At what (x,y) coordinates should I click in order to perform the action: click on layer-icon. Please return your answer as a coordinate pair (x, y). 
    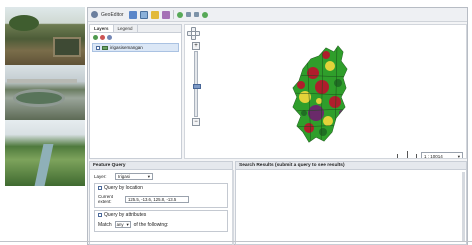
    Looking at the image, I should click on (105, 47).